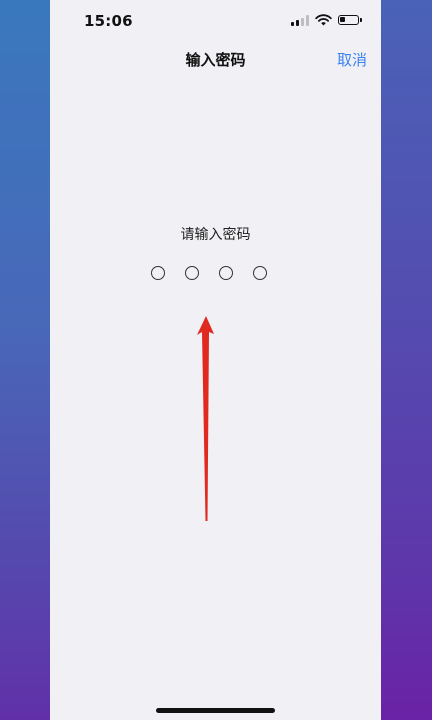 The height and width of the screenshot is (720, 432). Describe the element at coordinates (215, 710) in the screenshot. I see `home-indicator` at that location.